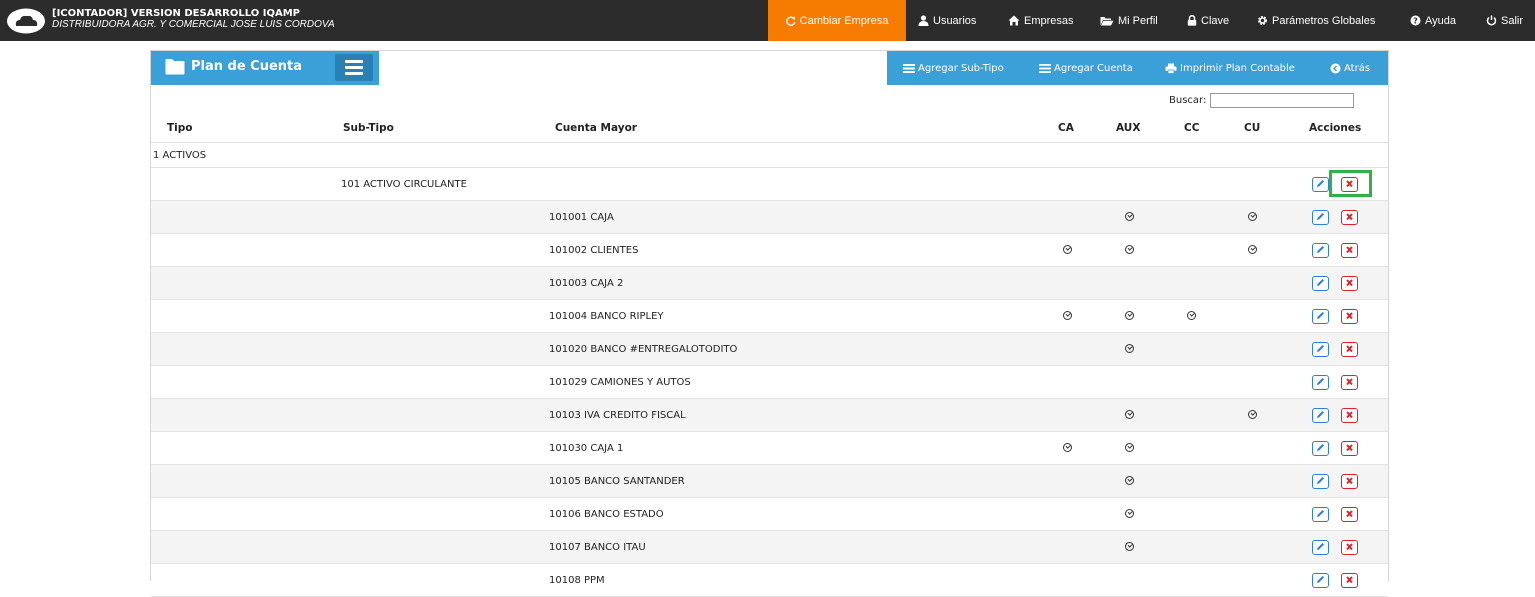 The width and height of the screenshot is (1535, 597). Describe the element at coordinates (961, 68) in the screenshot. I see `action-label: Agregar Sub-Tipo` at that location.